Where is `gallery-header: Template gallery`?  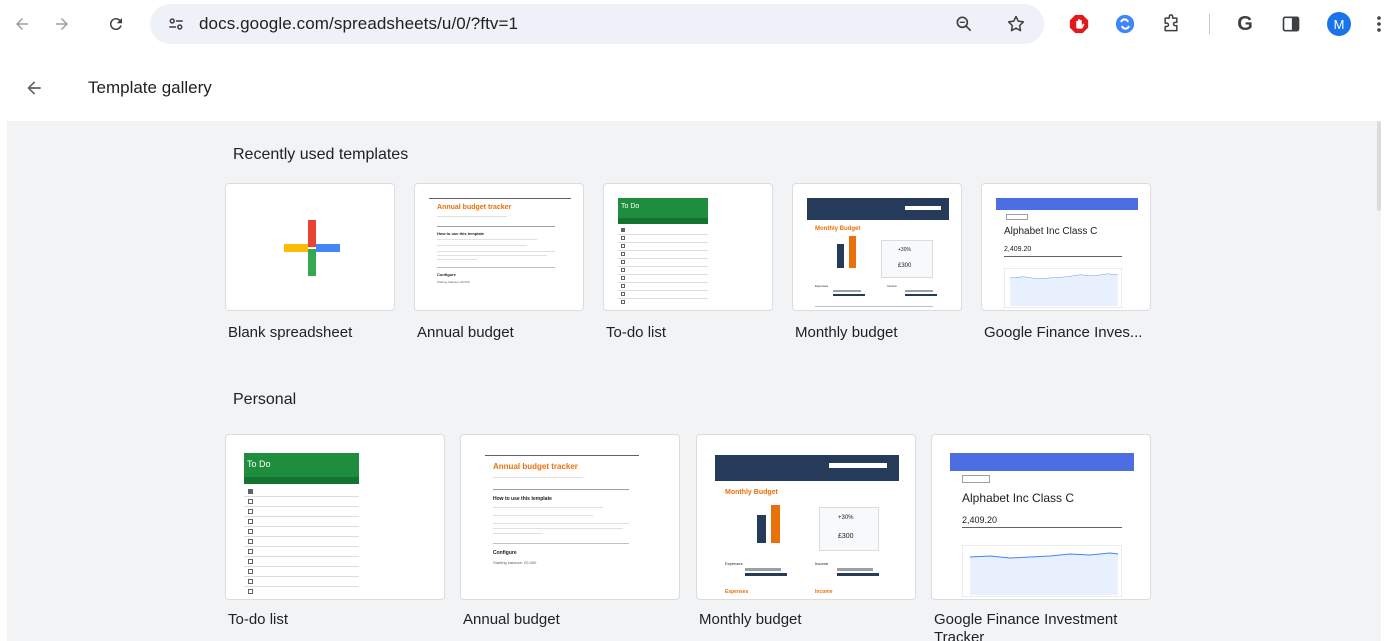
gallery-header: Template gallery is located at coordinates (694, 90).